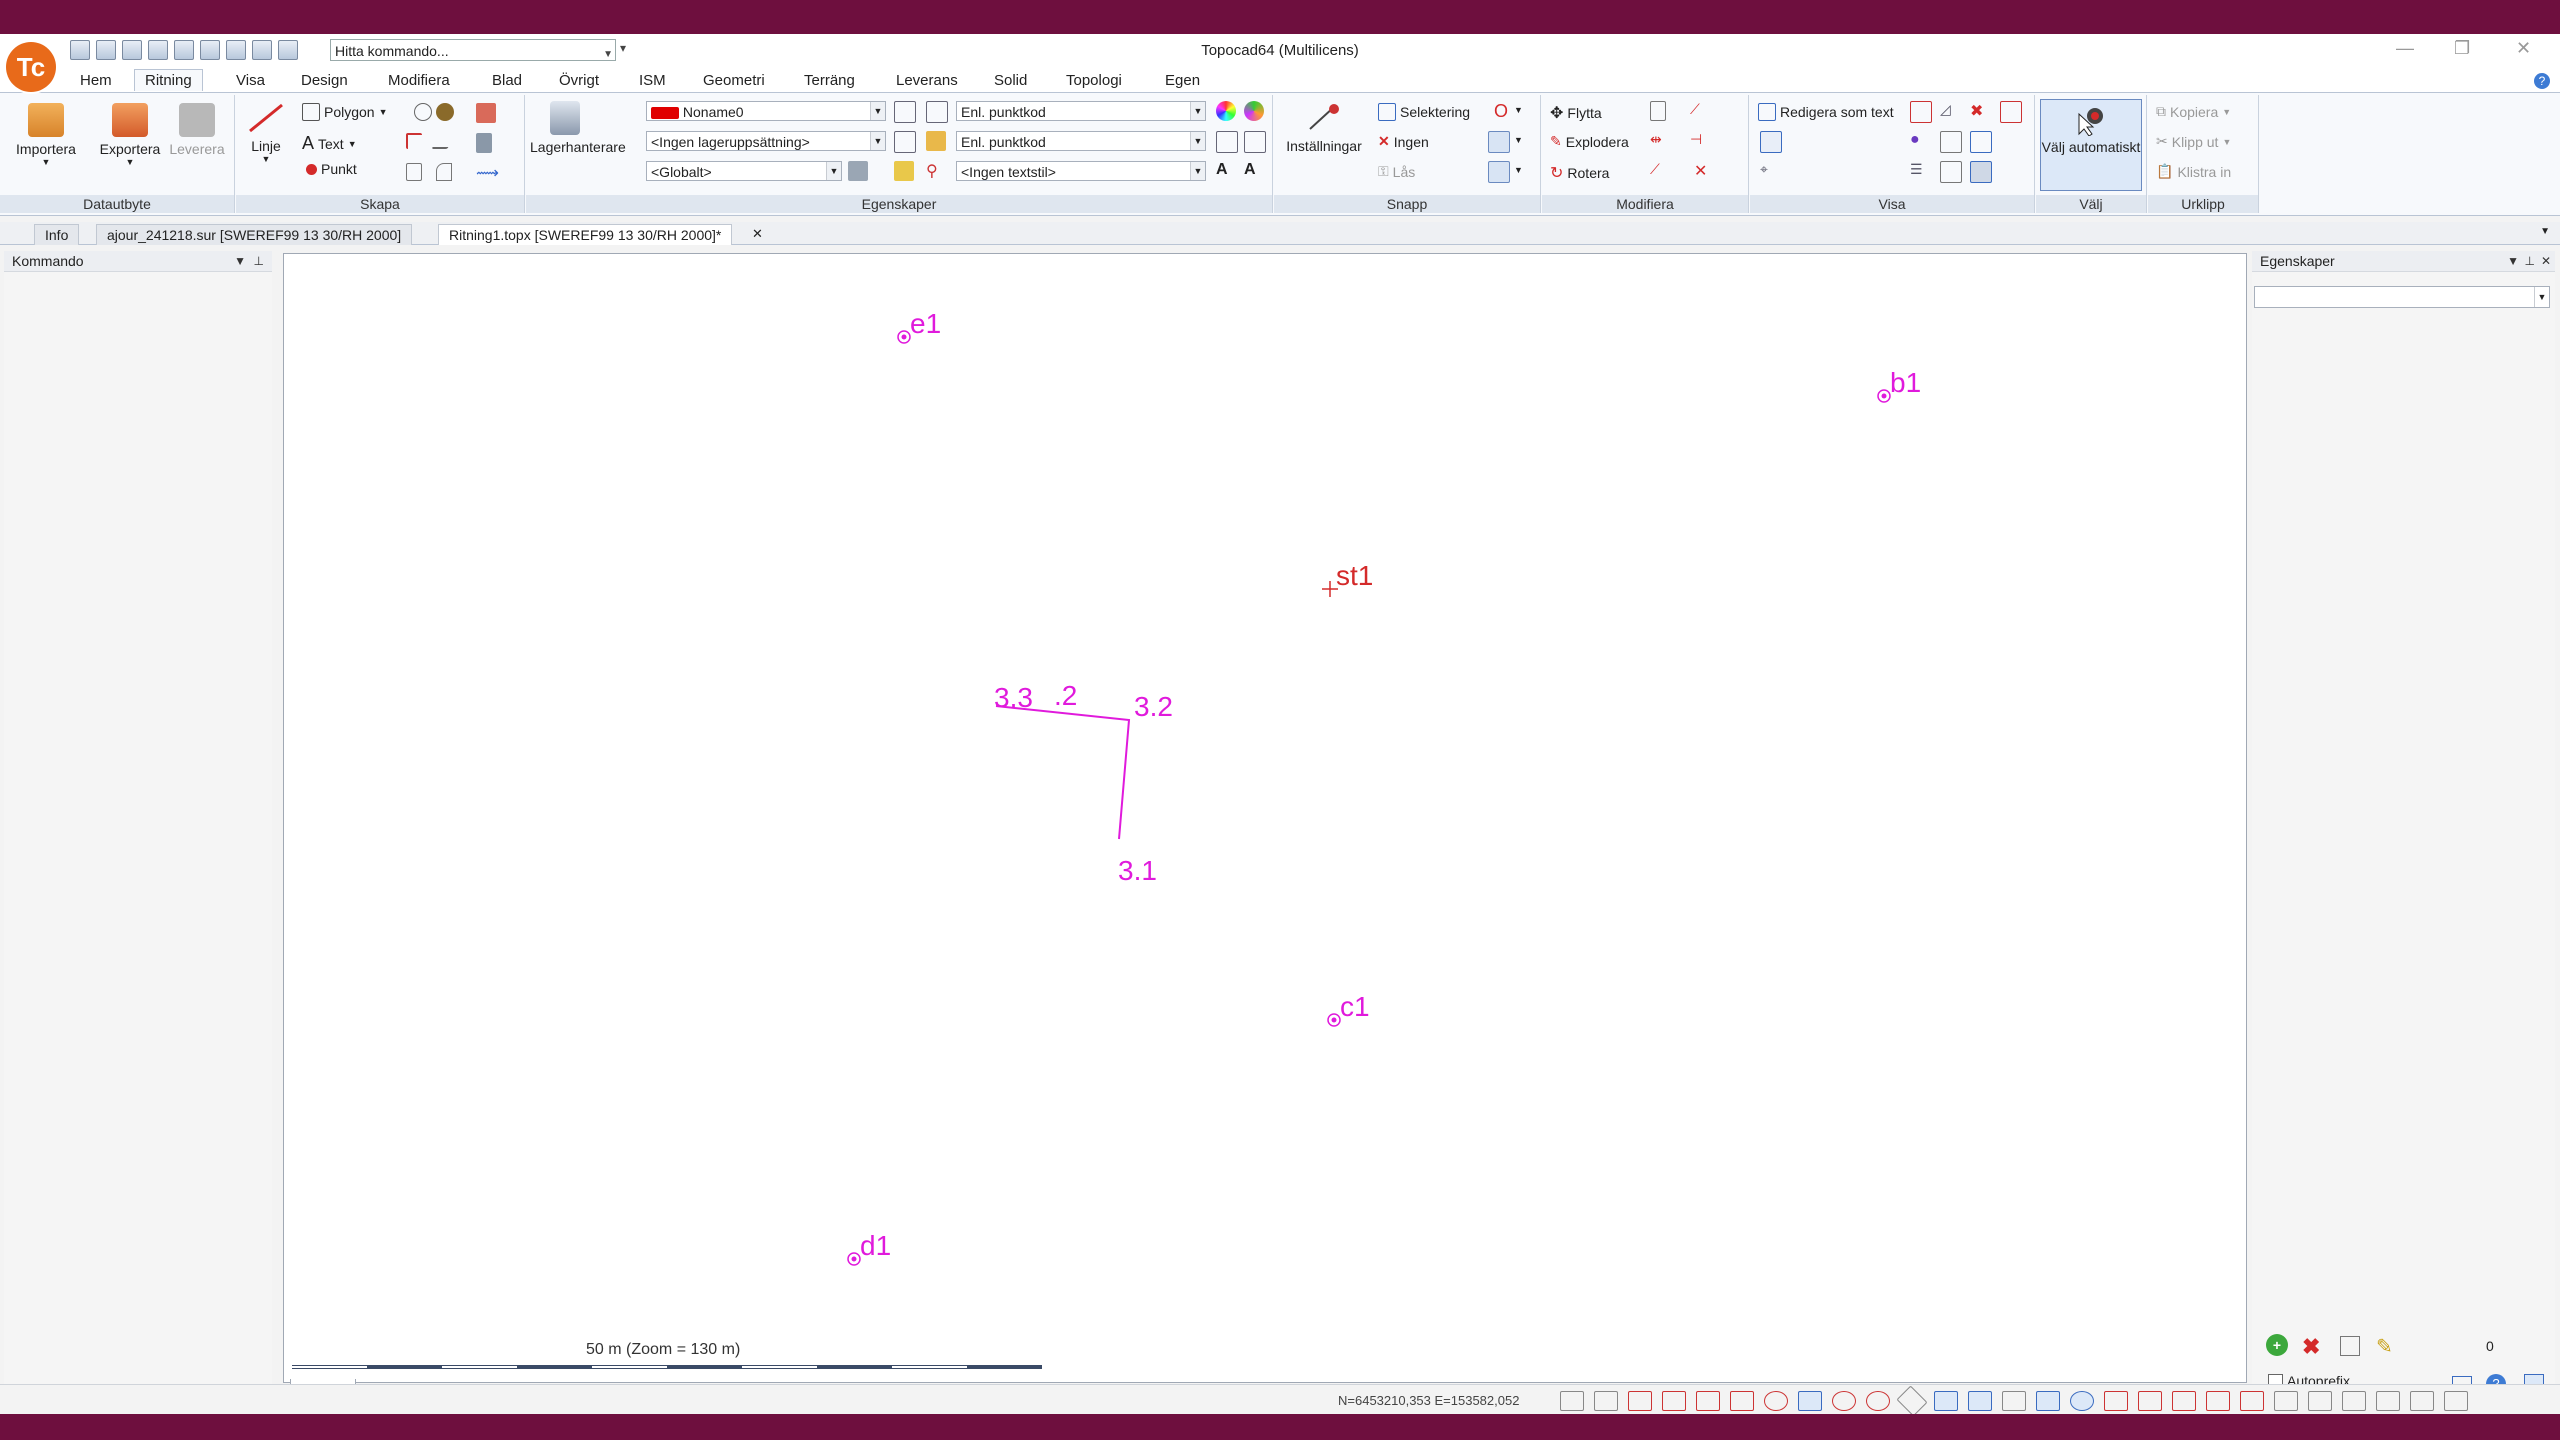  Describe the element at coordinates (1226, 111) in the screenshot. I see `color-wheel-icon` at that location.